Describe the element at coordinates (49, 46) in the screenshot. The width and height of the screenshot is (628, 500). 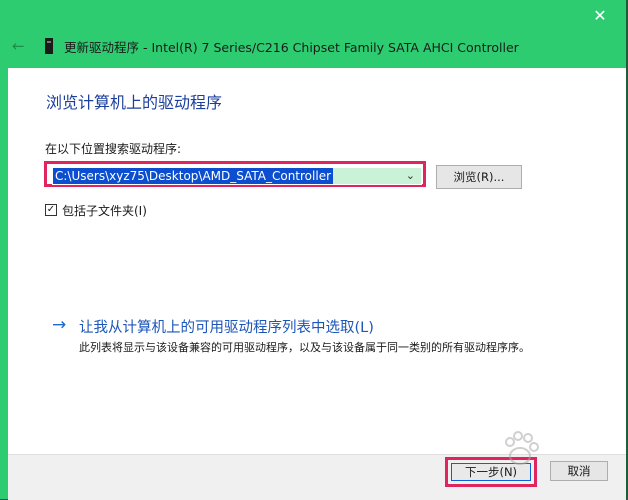
I see `device-icon` at that location.